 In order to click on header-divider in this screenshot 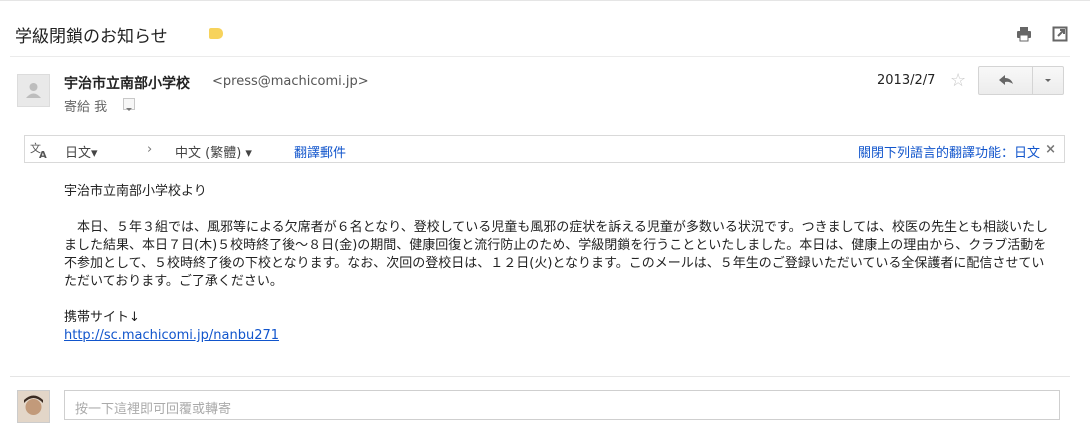, I will do `click(540, 56)`.